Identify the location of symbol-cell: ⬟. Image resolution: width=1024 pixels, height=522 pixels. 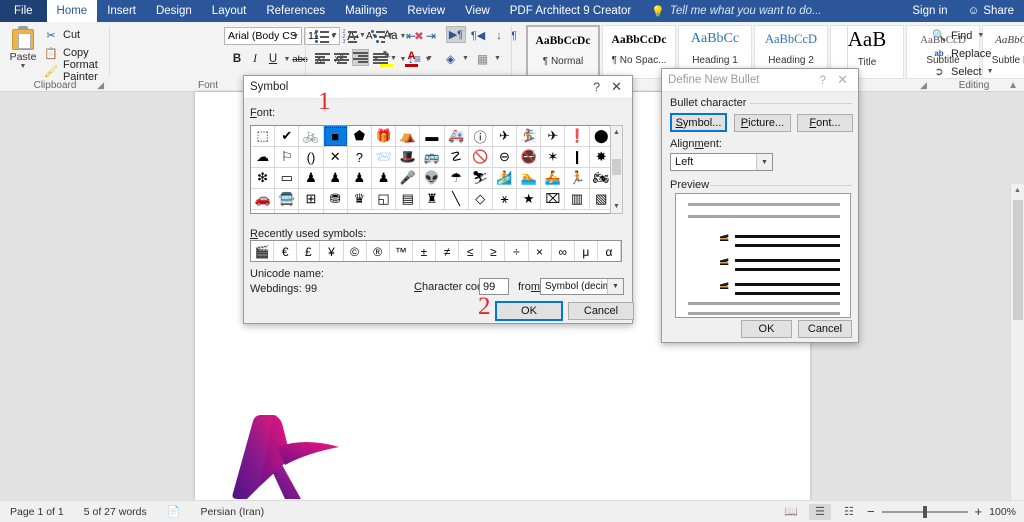
(359, 136).